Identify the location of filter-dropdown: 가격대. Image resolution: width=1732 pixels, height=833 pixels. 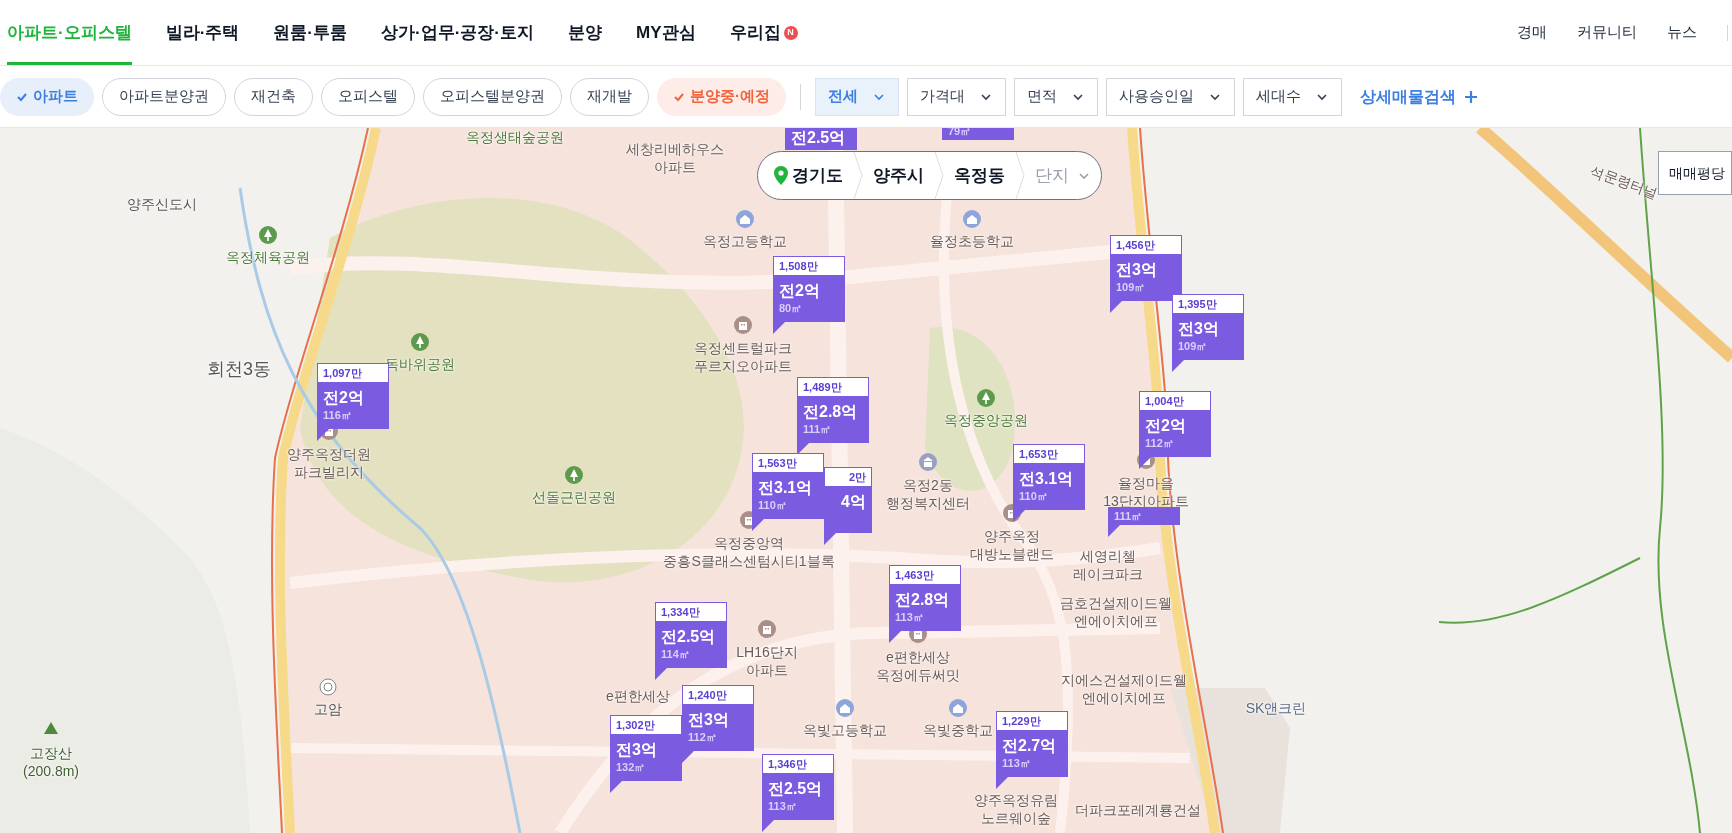
(956, 96).